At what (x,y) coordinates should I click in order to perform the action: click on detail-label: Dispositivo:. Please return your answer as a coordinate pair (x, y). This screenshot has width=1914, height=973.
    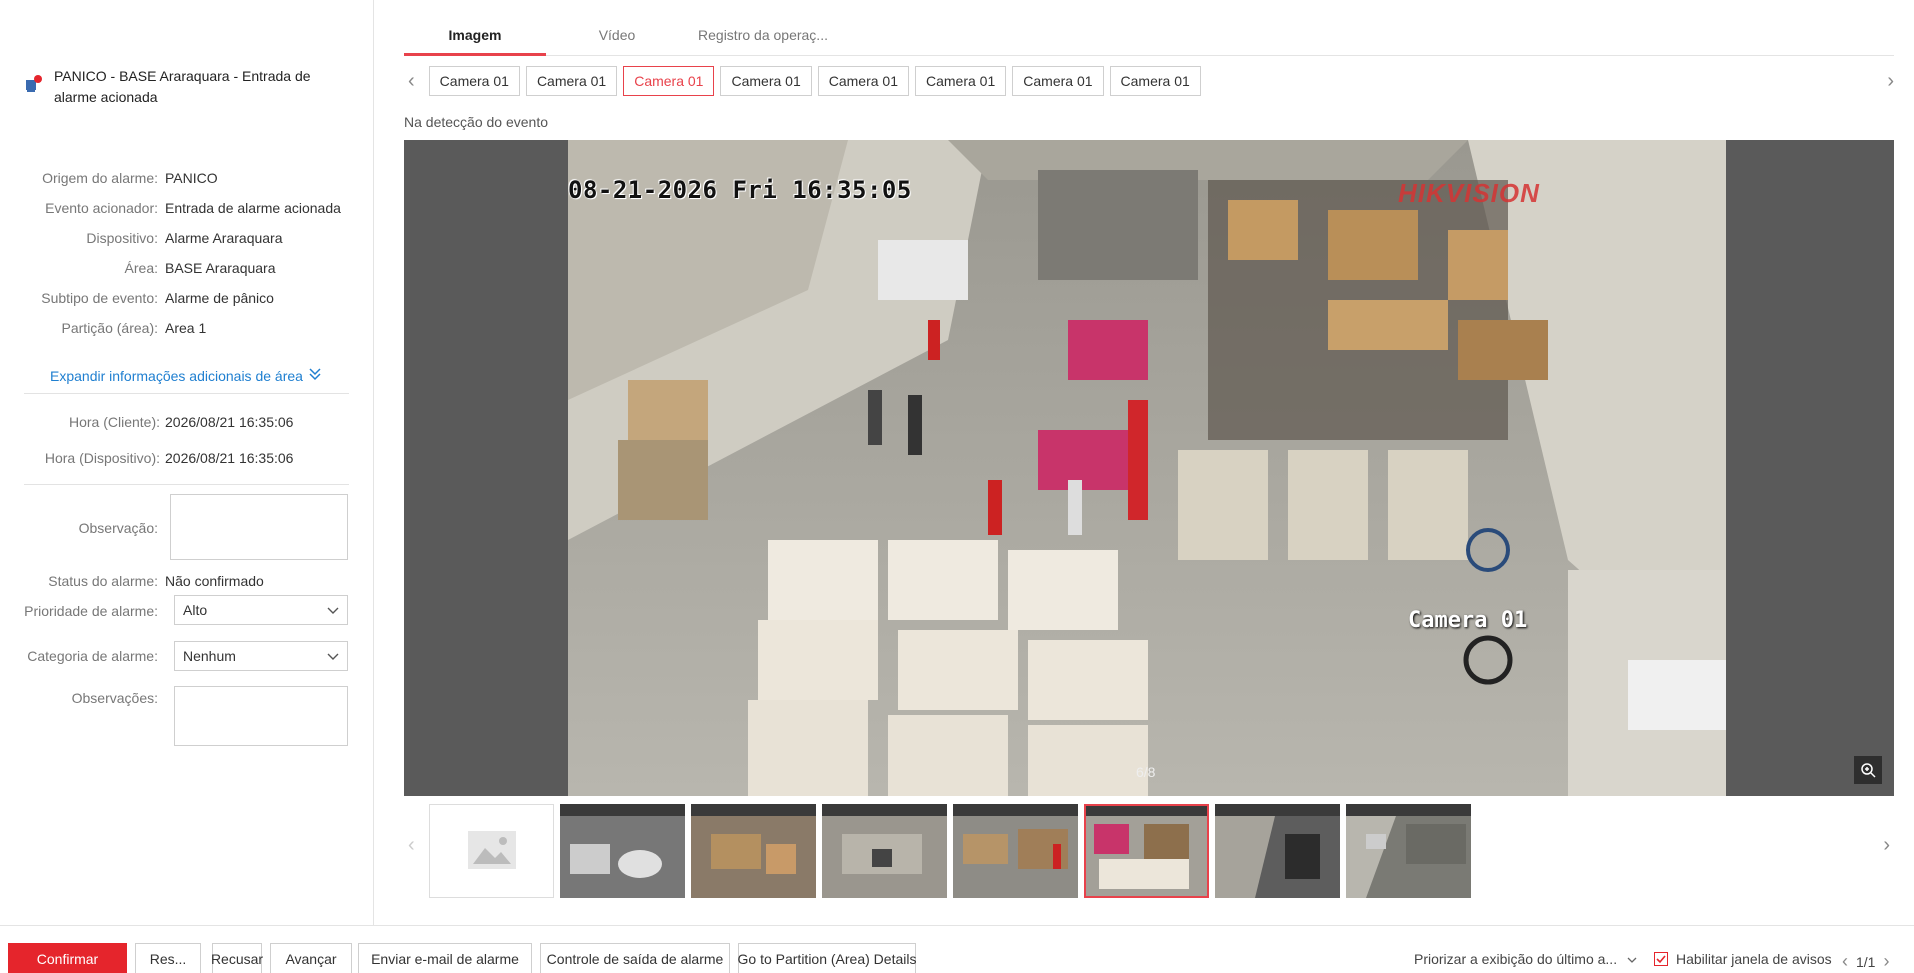
    Looking at the image, I should click on (122, 238).